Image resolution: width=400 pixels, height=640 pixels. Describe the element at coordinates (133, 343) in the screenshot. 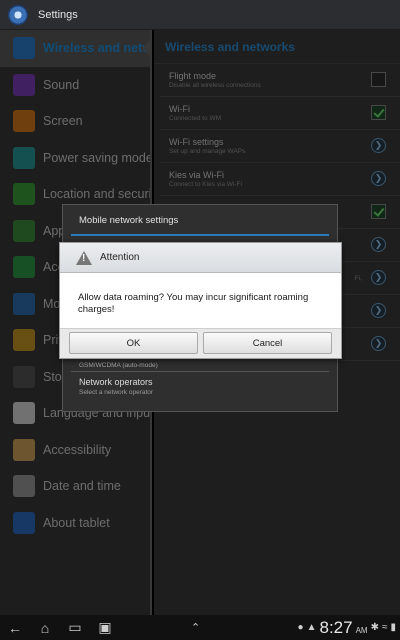

I see `ok-button: OK` at that location.